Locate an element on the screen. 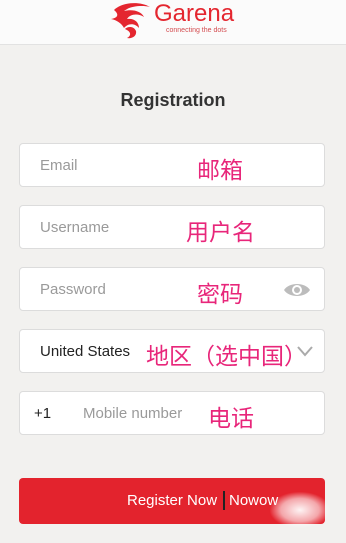 The width and height of the screenshot is (346, 543). username-placeholder: Username is located at coordinates (75, 227).